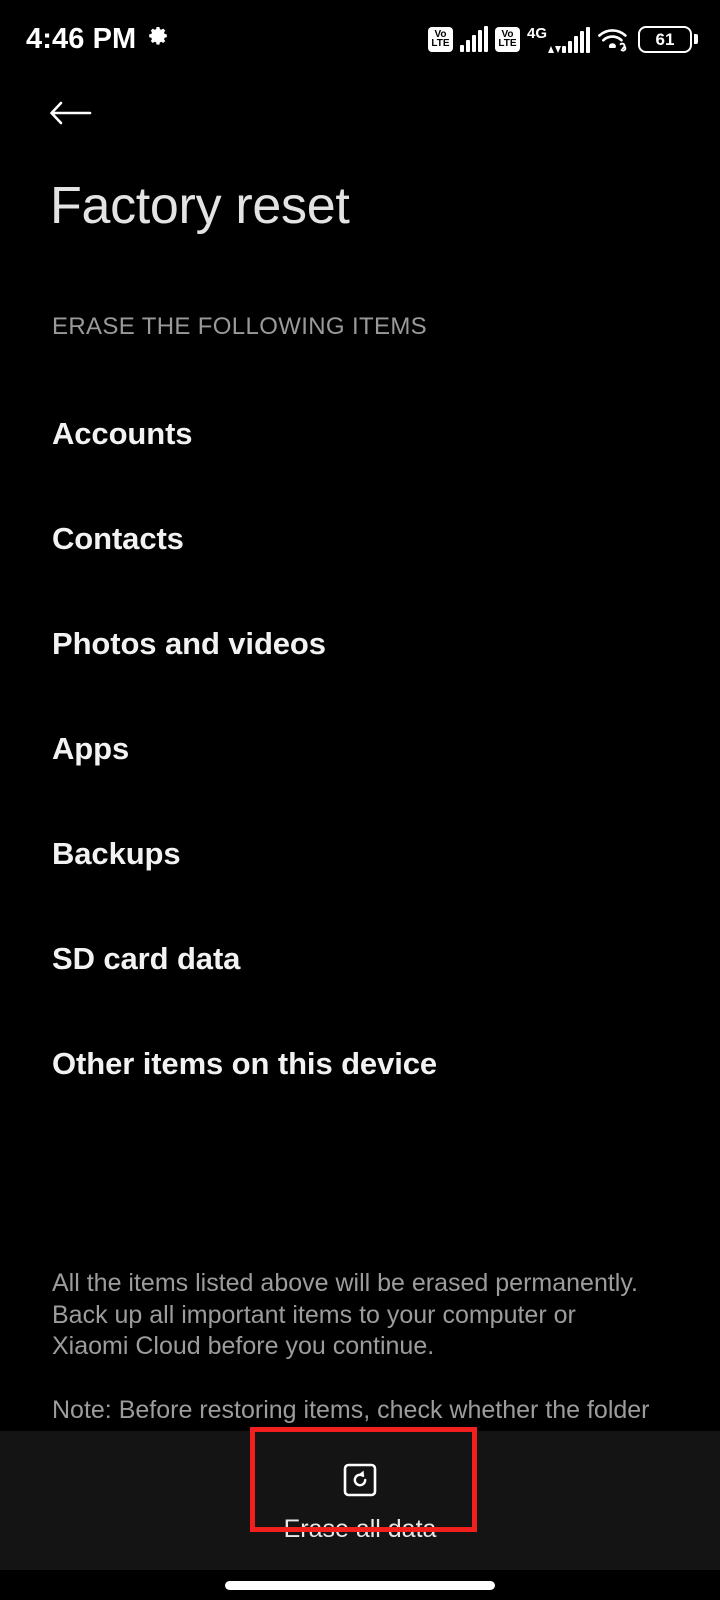 The width and height of the screenshot is (720, 1600). I want to click on signal-bars-icon-sim1, so click(473, 38).